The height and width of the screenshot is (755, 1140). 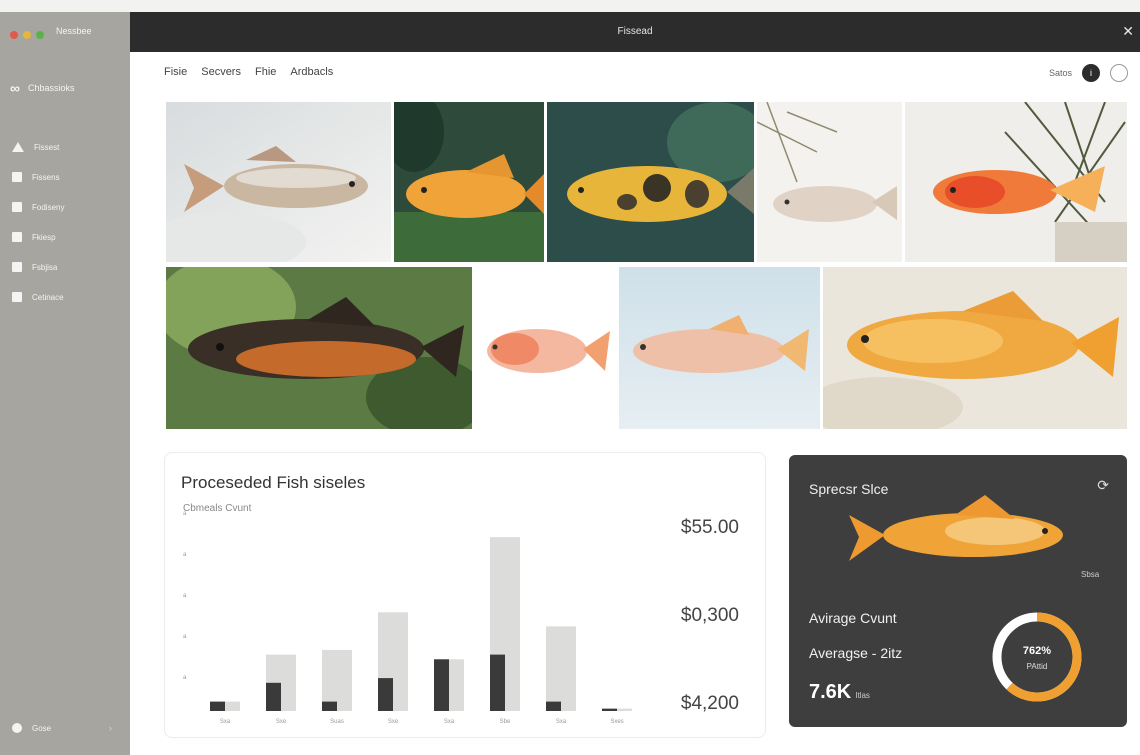 I want to click on settings-icon, so click(x=17, y=297).